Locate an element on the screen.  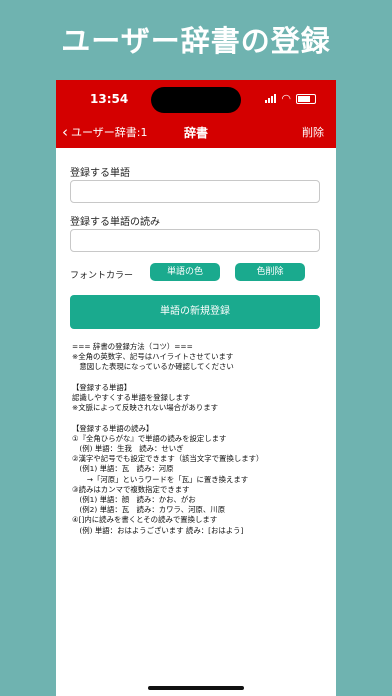
help-line: ①『全角ひらがな』で単語の読みを設定します is located at coordinates (149, 438).